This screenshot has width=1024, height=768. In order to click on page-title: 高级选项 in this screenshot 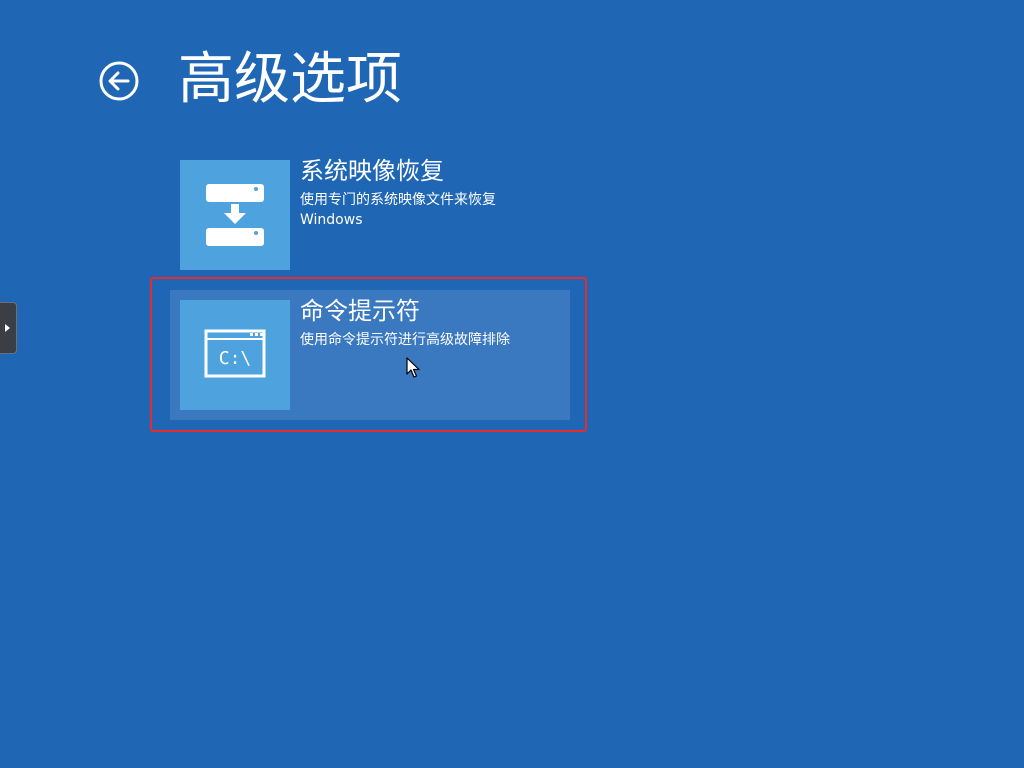, I will do `click(290, 79)`.